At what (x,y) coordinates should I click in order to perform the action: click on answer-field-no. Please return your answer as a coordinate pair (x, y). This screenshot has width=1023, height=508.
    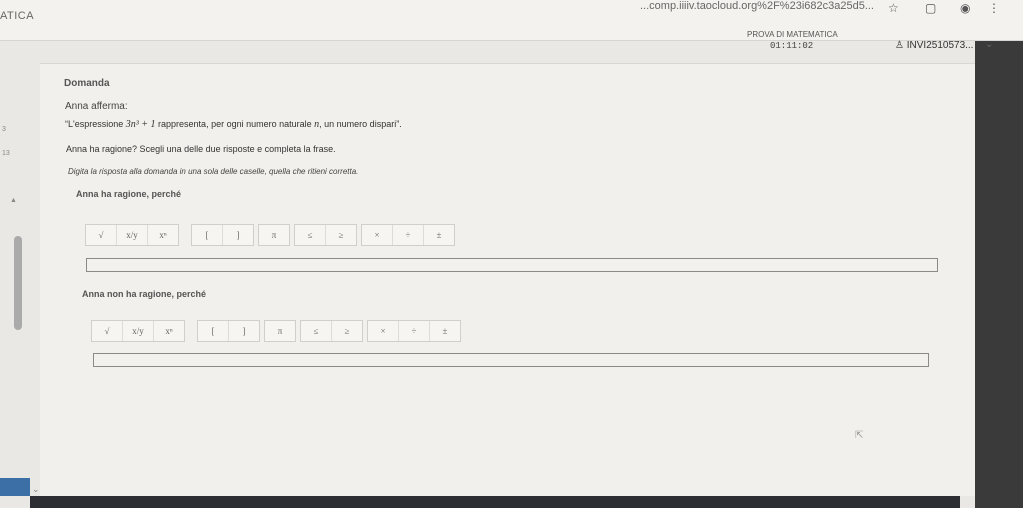
    Looking at the image, I should click on (511, 360).